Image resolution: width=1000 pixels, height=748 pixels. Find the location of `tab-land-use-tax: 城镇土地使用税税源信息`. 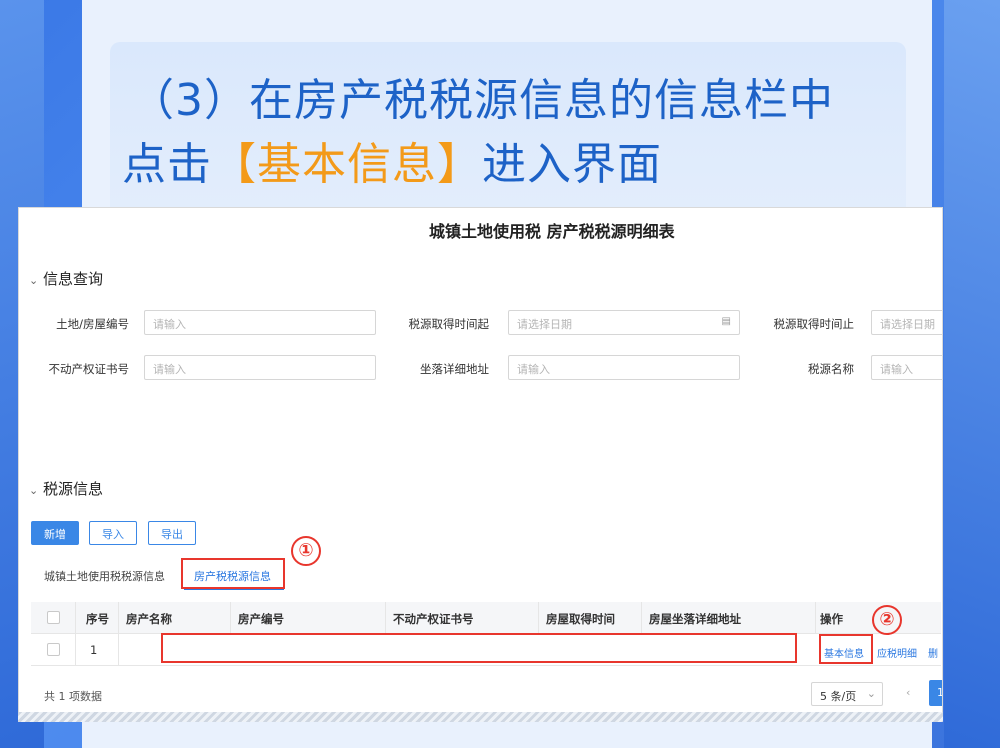

tab-land-use-tax: 城镇土地使用税税源信息 is located at coordinates (104, 576).